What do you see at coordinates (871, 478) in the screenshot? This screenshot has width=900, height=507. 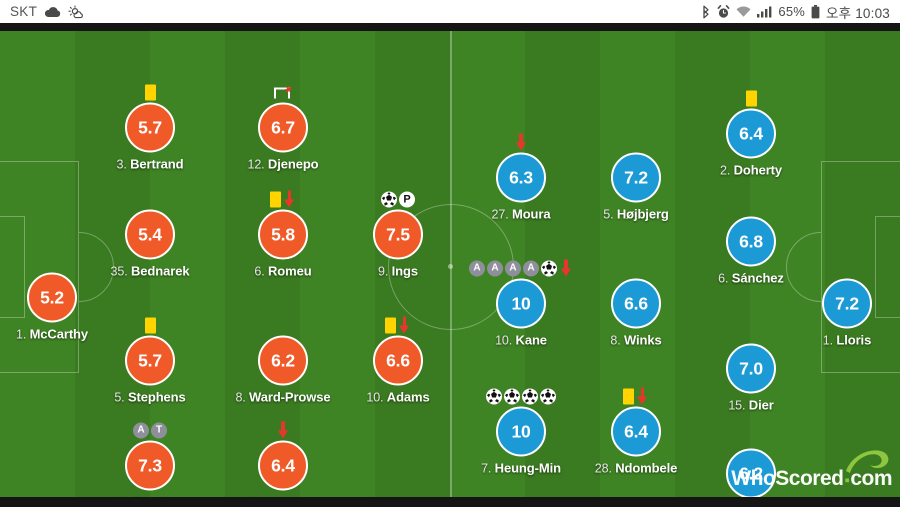 I see `watermark-com: com` at bounding box center [871, 478].